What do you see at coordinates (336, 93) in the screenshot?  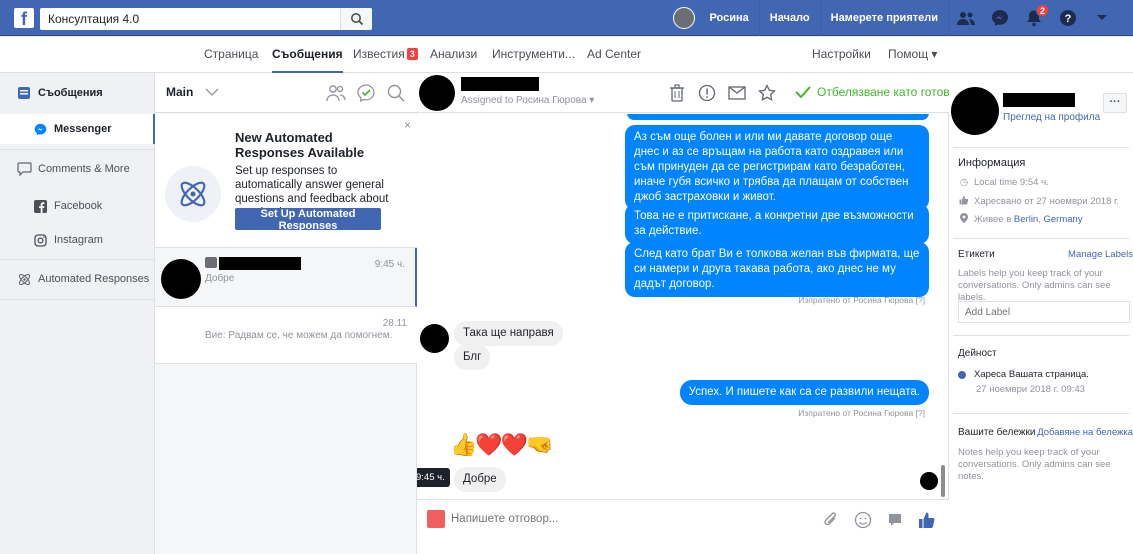 I see `people-icon` at bounding box center [336, 93].